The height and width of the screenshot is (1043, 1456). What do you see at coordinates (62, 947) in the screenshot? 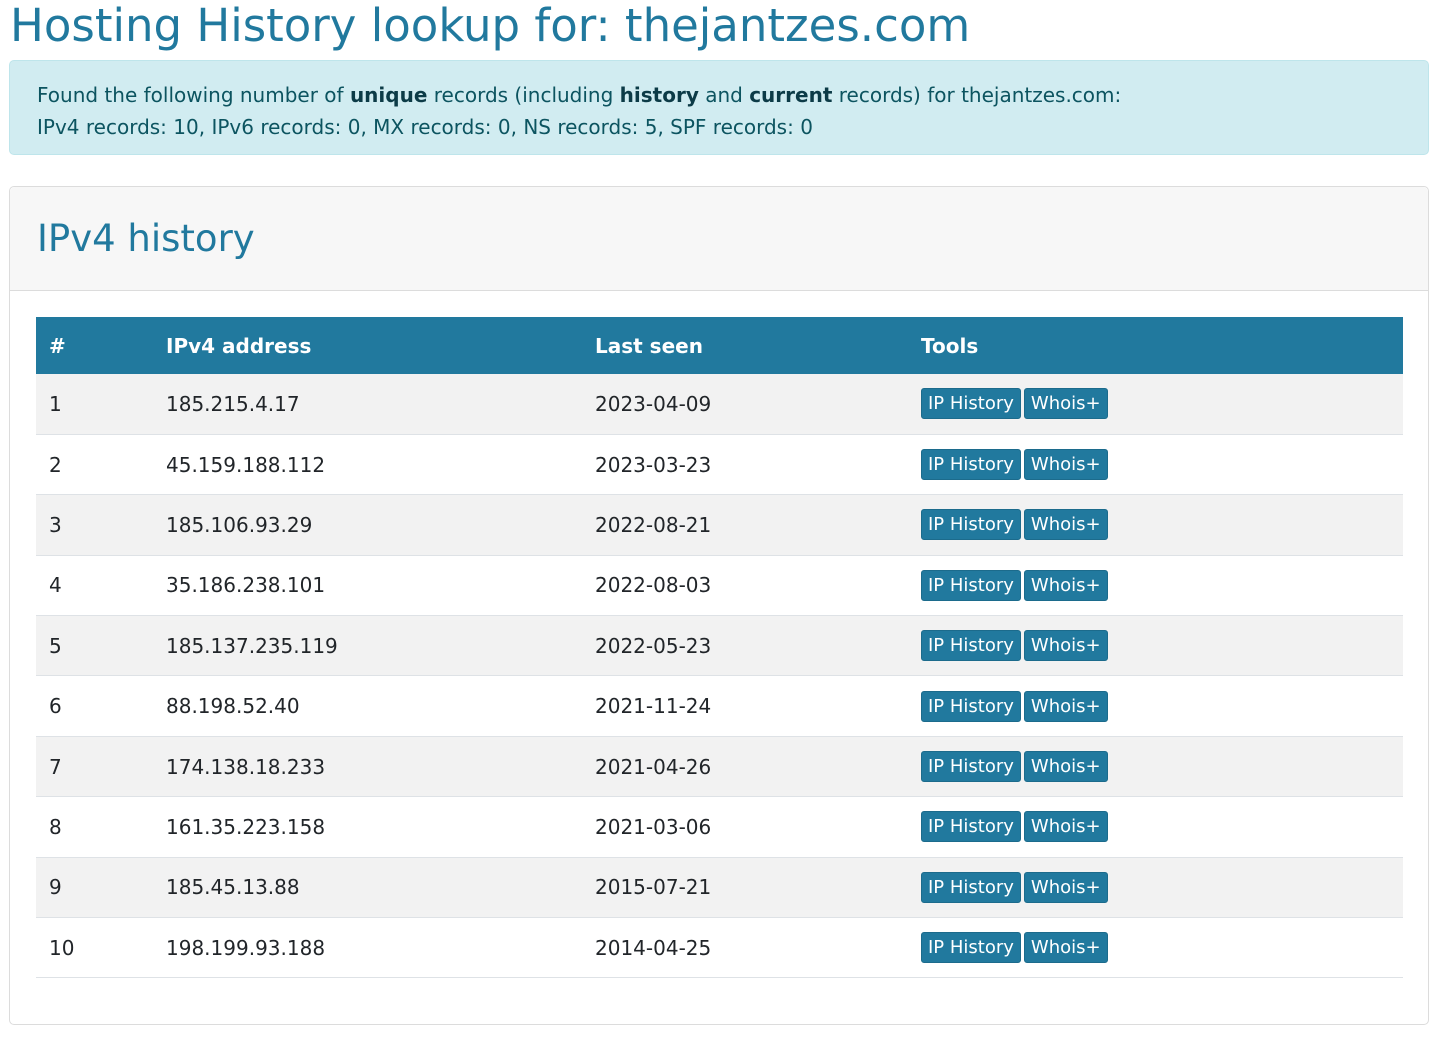
I see `row-number: 10` at bounding box center [62, 947].